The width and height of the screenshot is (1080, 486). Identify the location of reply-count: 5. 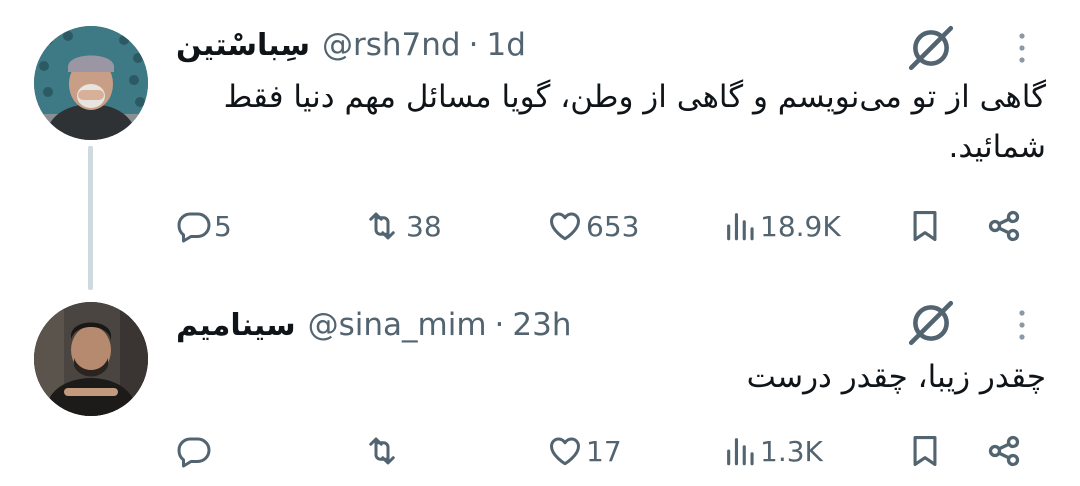
(223, 226).